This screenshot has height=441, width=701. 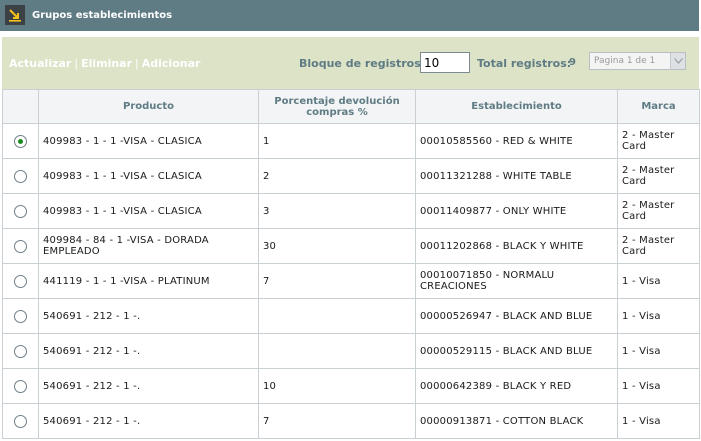 What do you see at coordinates (516, 211) in the screenshot?
I see `cell-establecimiento: 00011409877 - ONLY WHITE` at bounding box center [516, 211].